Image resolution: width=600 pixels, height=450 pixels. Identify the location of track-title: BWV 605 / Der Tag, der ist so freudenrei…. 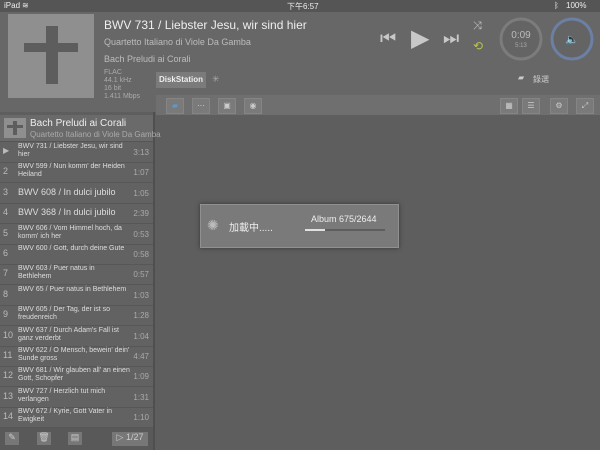
(64, 314).